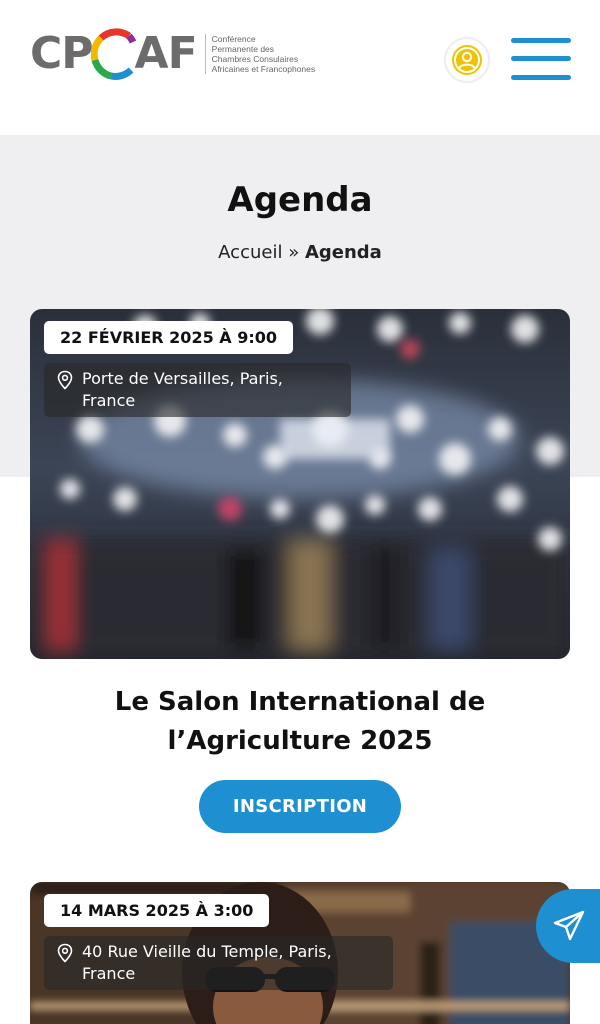  Describe the element at coordinates (263, 69) in the screenshot. I see `logo-subtitle-line: Africaines et Francophones` at that location.